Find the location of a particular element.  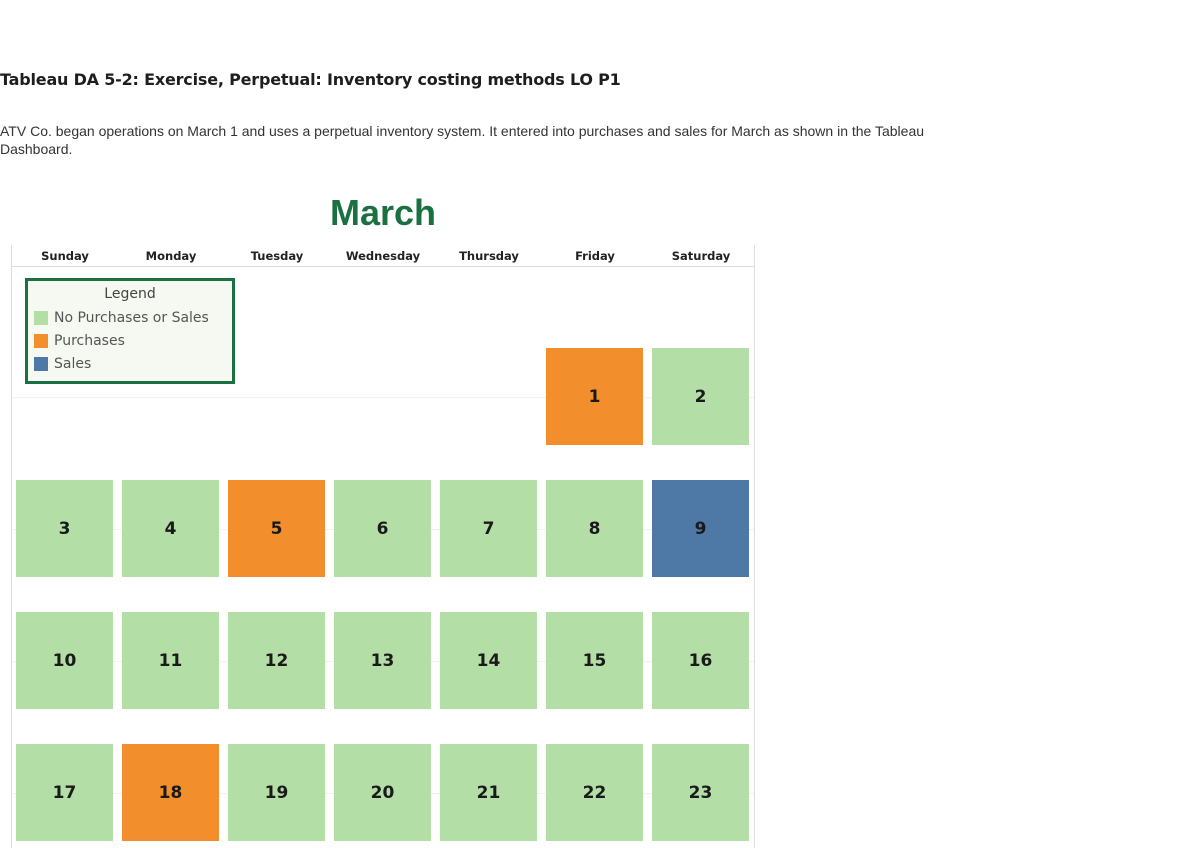

calendar-day-18: 18 is located at coordinates (170, 792).